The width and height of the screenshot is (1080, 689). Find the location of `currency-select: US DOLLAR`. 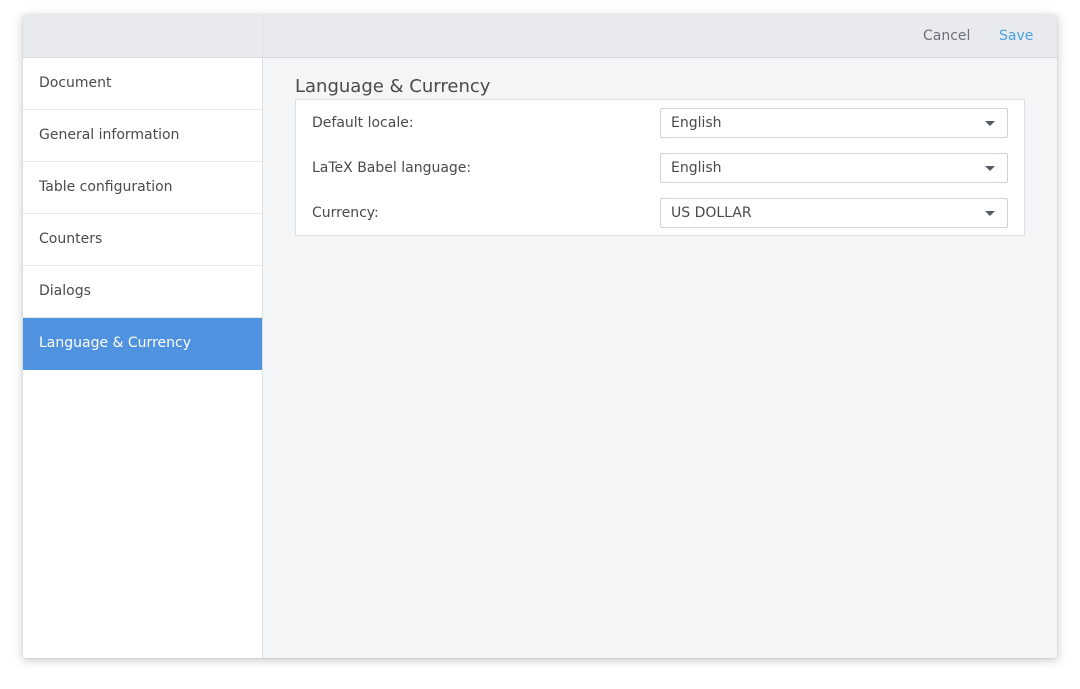

currency-select: US DOLLAR is located at coordinates (834, 213).